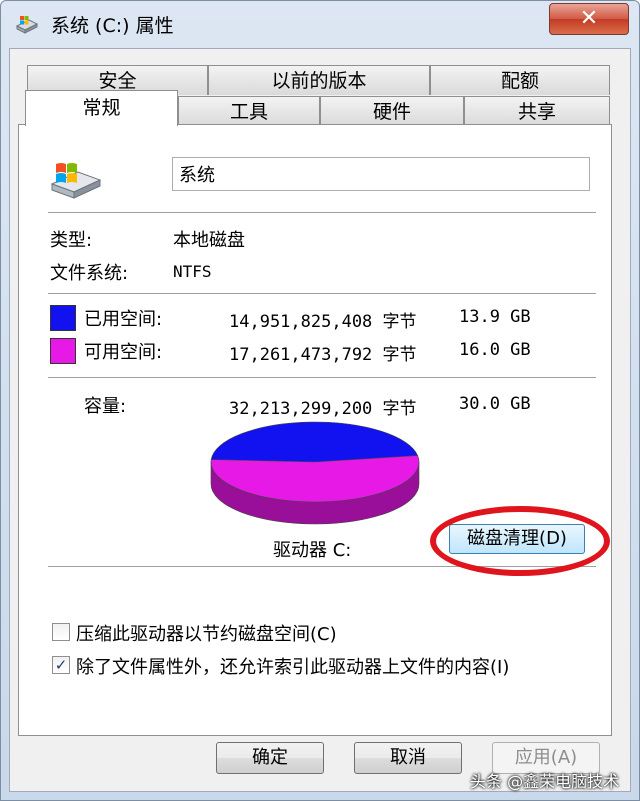 The width and height of the screenshot is (640, 801). What do you see at coordinates (63, 351) in the screenshot?
I see `free-space-swatch` at bounding box center [63, 351].